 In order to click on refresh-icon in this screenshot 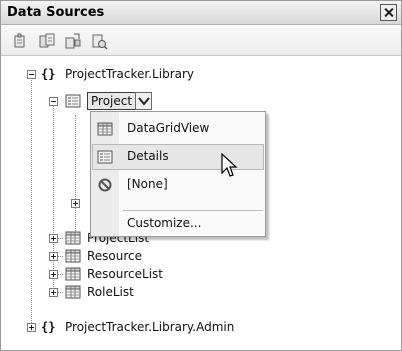, I will do `click(99, 41)`.